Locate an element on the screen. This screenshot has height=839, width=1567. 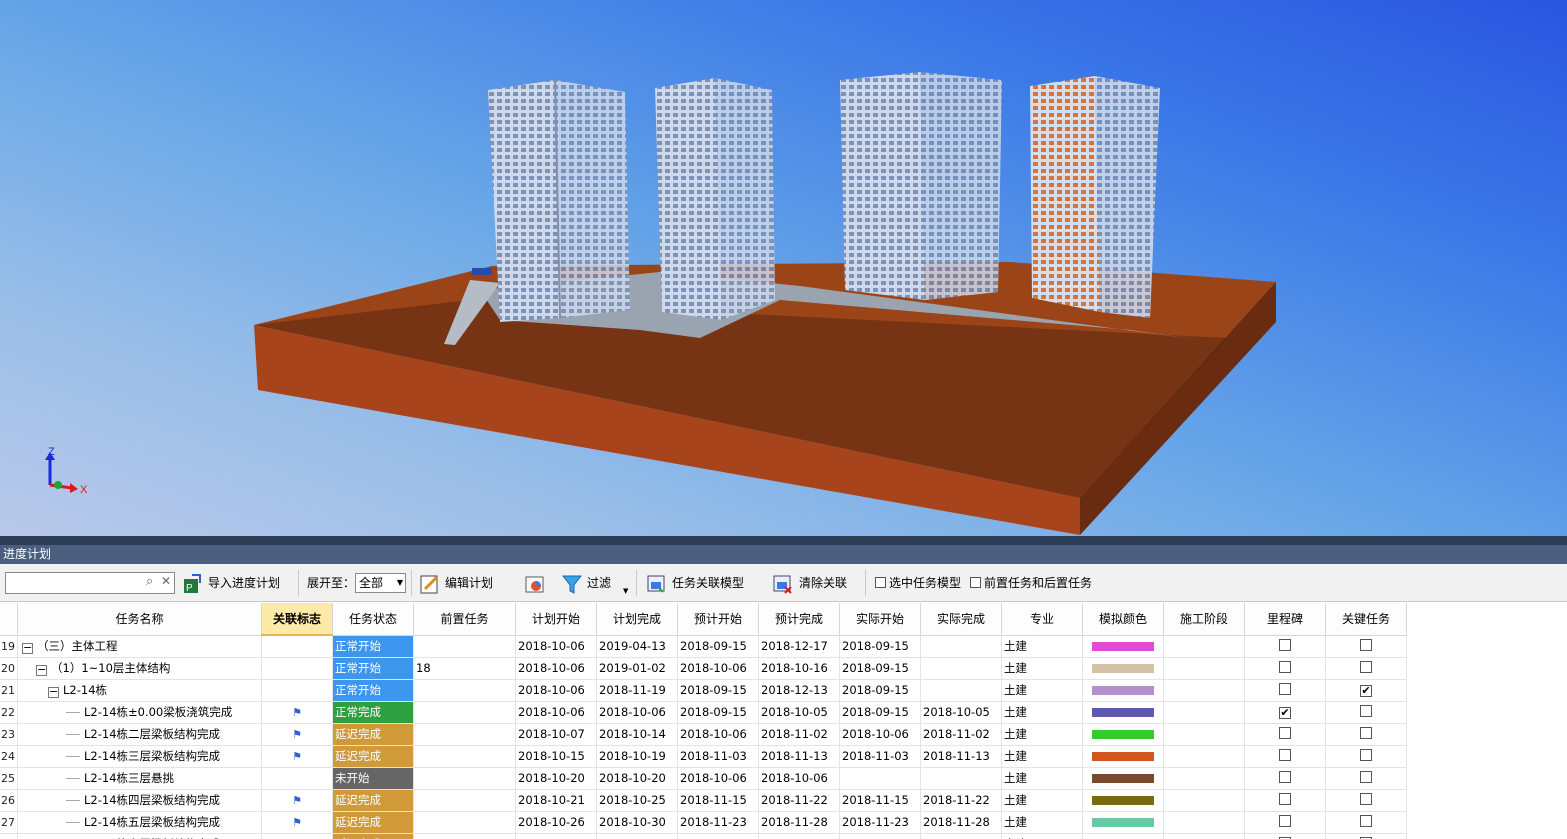
column-header: 里程碑 is located at coordinates (1285, 619).